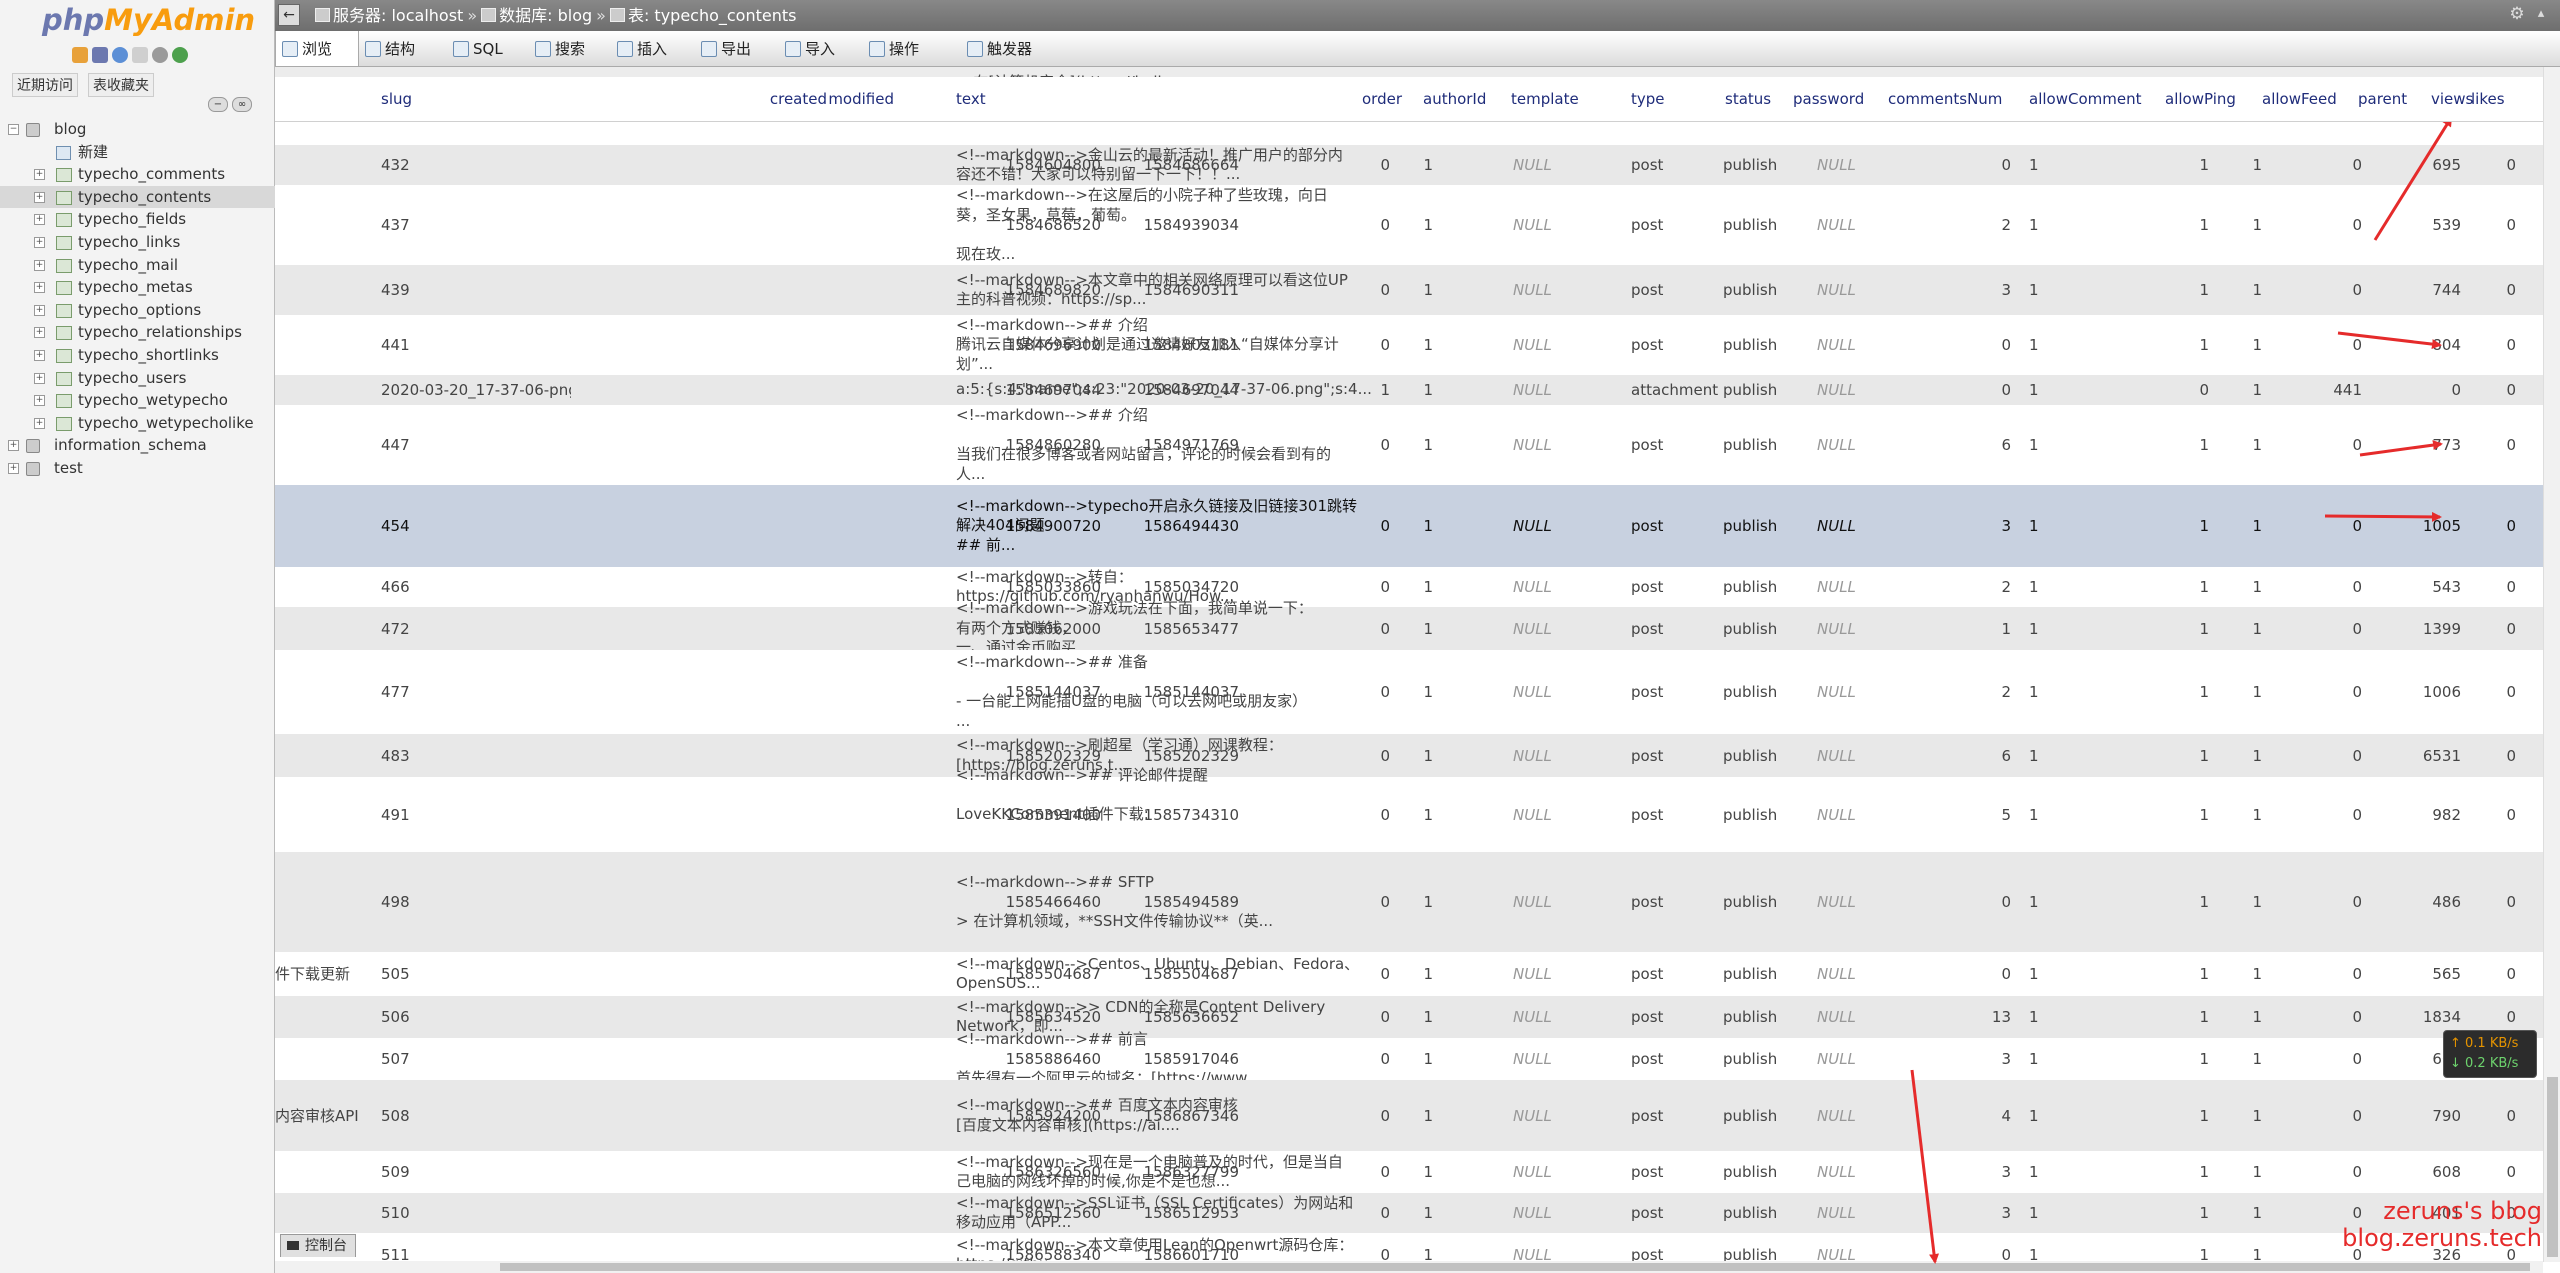 This screenshot has height=1273, width=2560. What do you see at coordinates (2382, 99) in the screenshot?
I see `column-header-parent: parent` at bounding box center [2382, 99].